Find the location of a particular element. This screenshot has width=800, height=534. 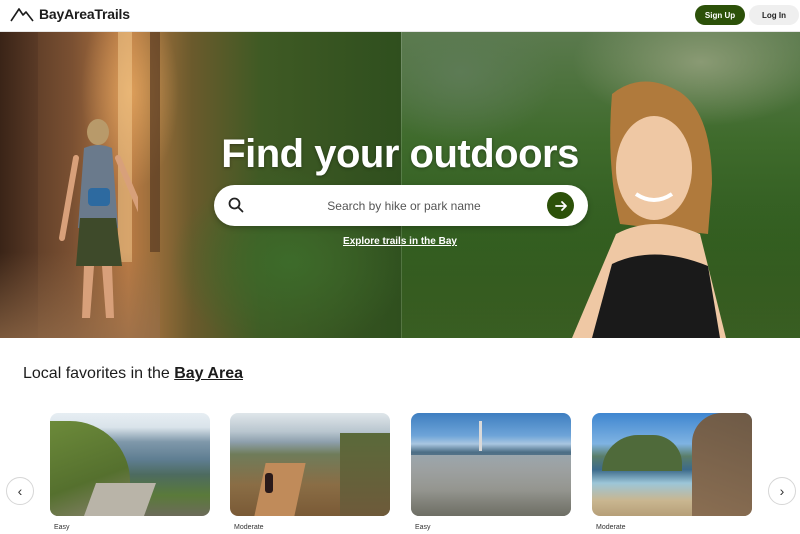

bay-area-link: Bay Area is located at coordinates (208, 373).